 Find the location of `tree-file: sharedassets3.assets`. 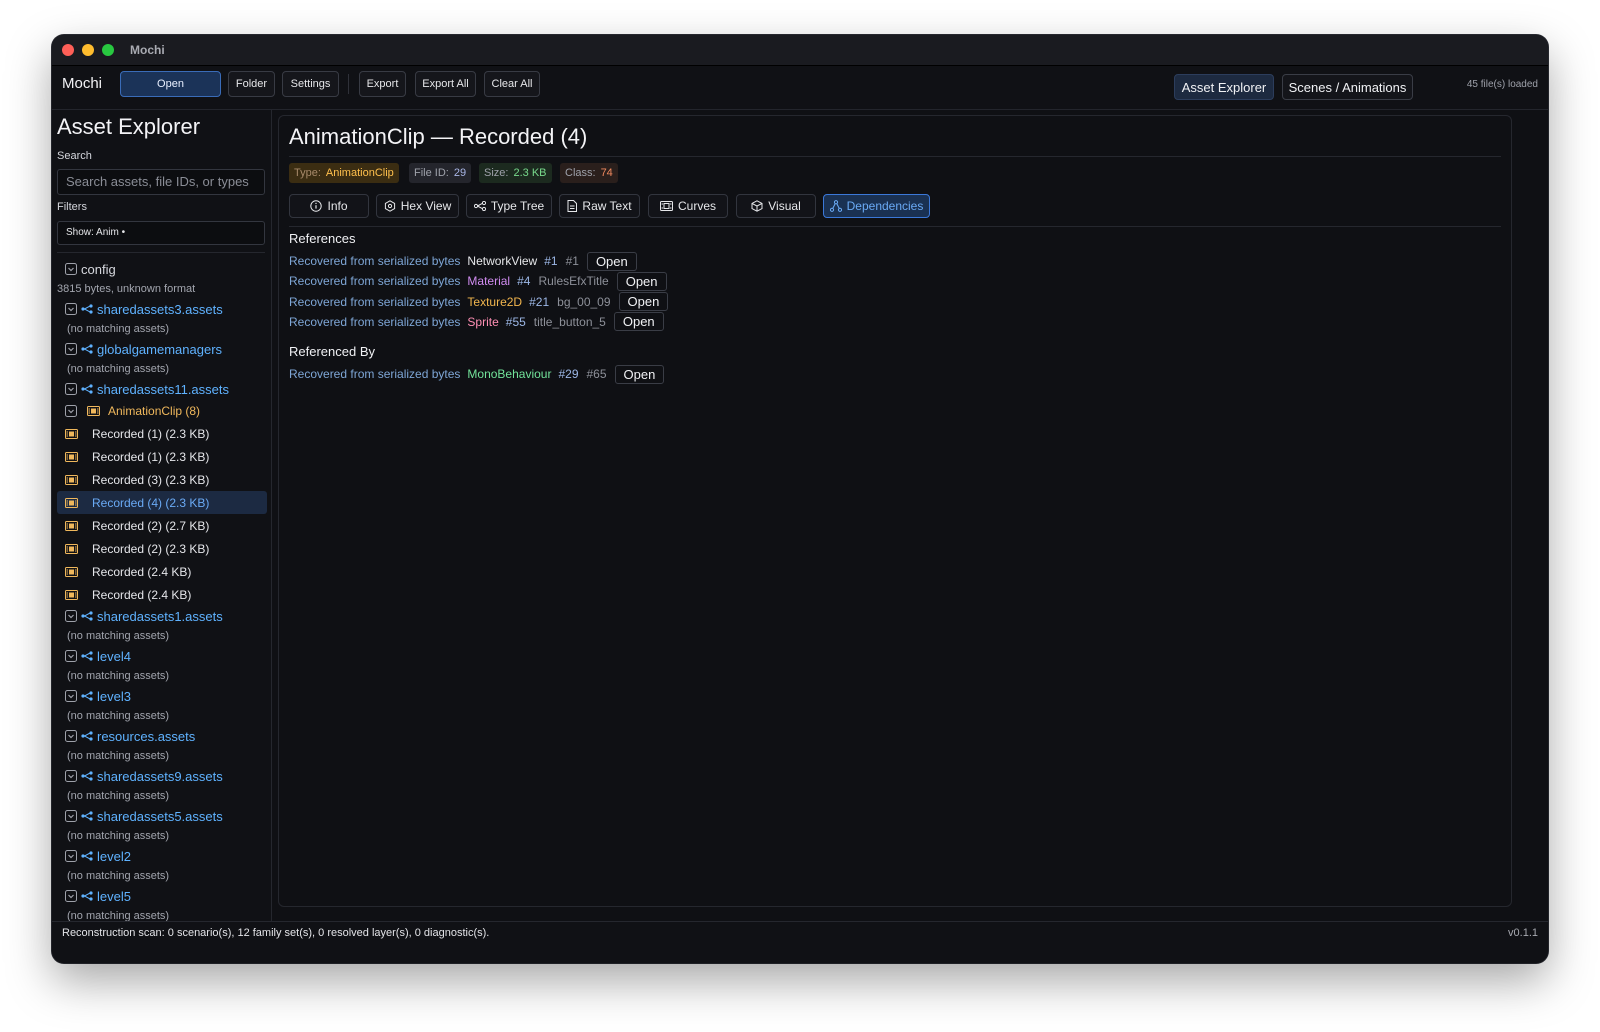

tree-file: sharedassets3.assets is located at coordinates (162, 309).